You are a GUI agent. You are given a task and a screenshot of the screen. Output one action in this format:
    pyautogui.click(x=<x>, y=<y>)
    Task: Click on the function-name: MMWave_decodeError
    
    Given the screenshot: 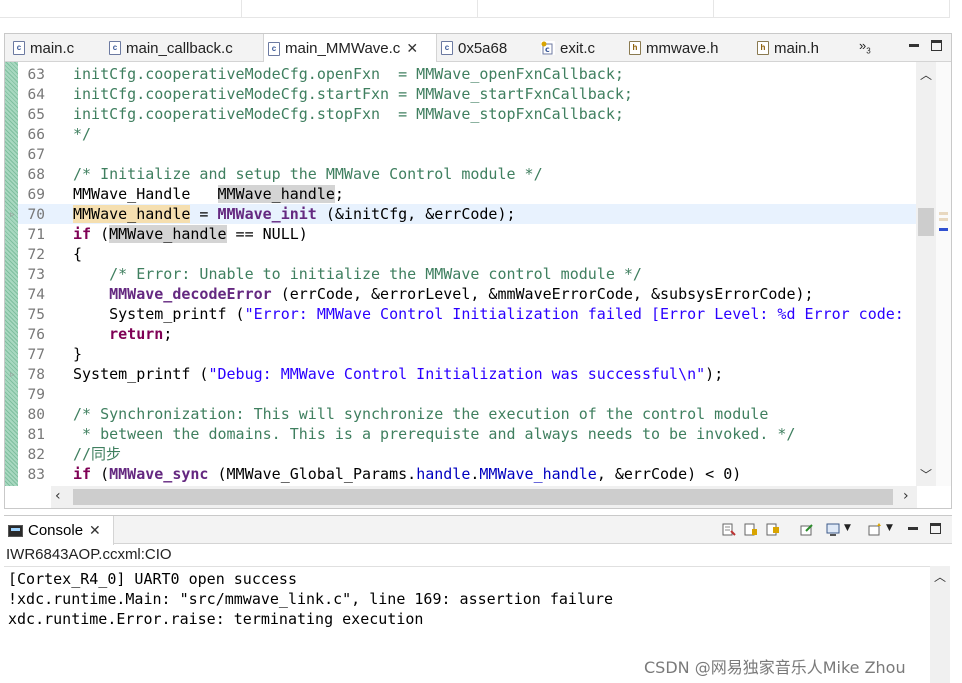 What is the action you would take?
    pyautogui.click(x=190, y=294)
    